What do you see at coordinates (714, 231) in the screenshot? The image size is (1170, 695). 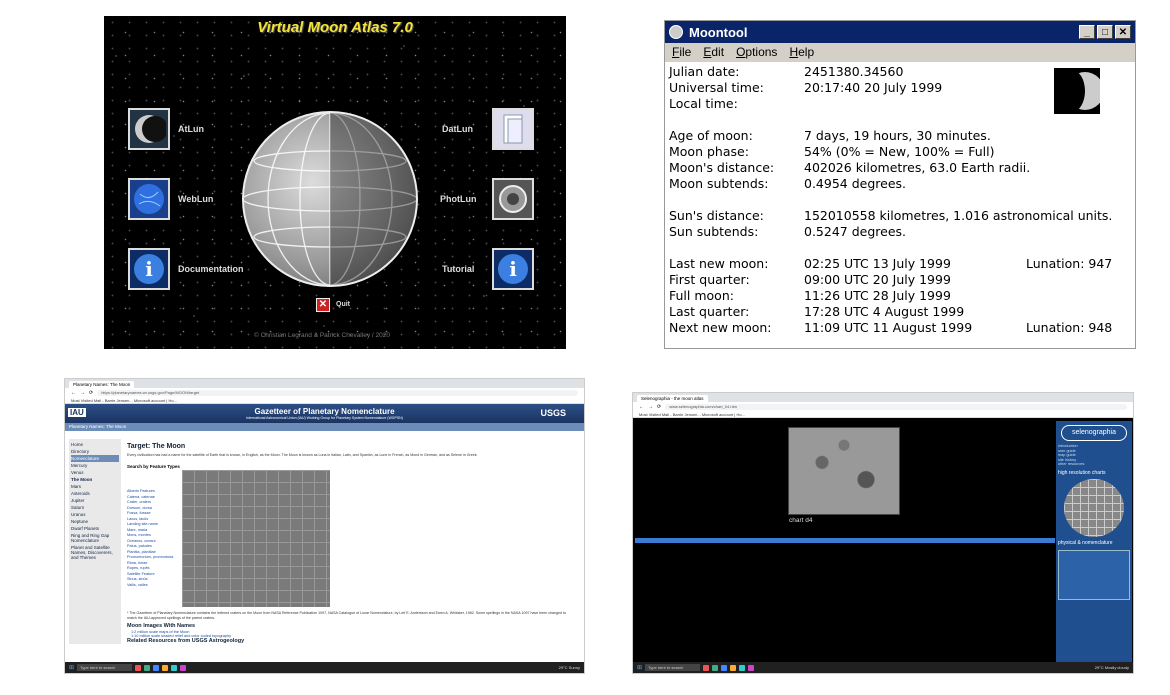 I see `row-label: Sun subtends:` at bounding box center [714, 231].